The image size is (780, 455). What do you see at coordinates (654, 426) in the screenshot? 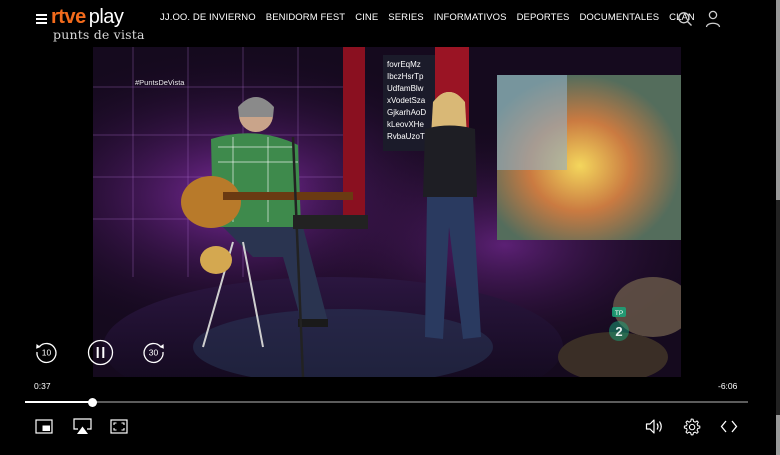
I see `volume-icon` at bounding box center [654, 426].